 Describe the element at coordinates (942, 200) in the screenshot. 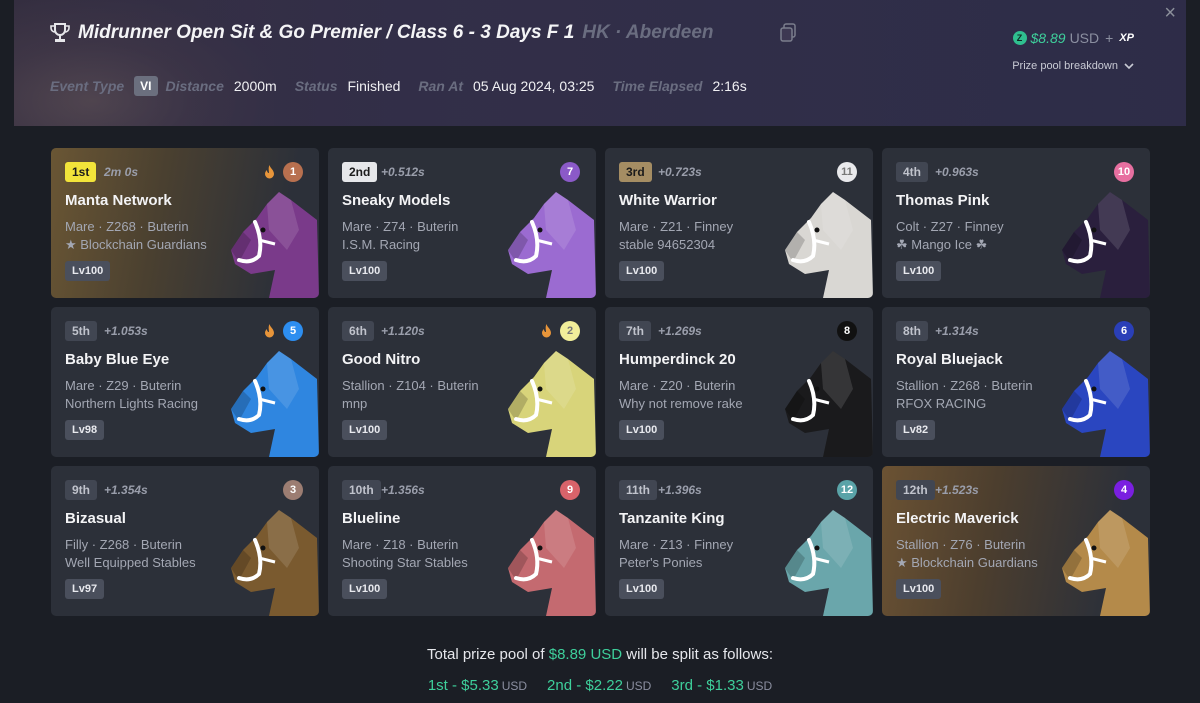

I see `horse-name: Thomas Pink` at that location.